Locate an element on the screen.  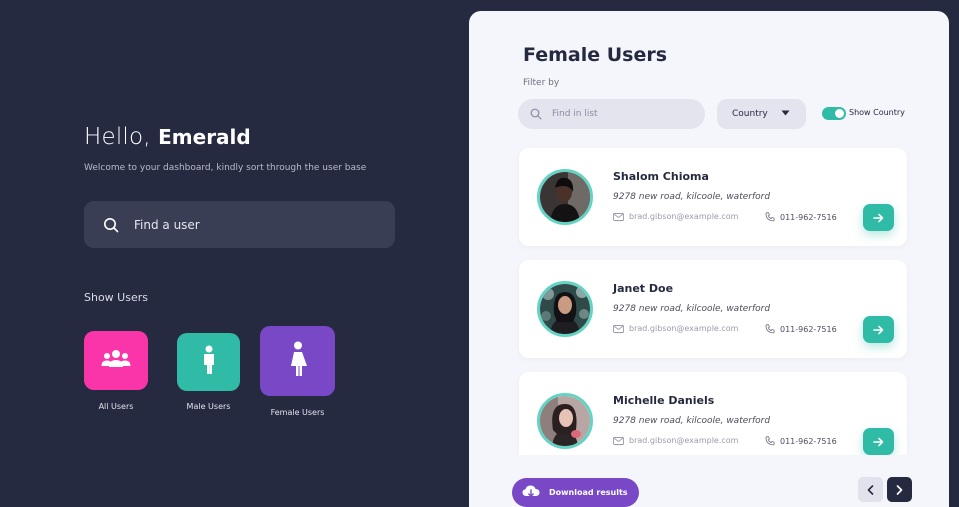
cloud-download-icon is located at coordinates (531, 493).